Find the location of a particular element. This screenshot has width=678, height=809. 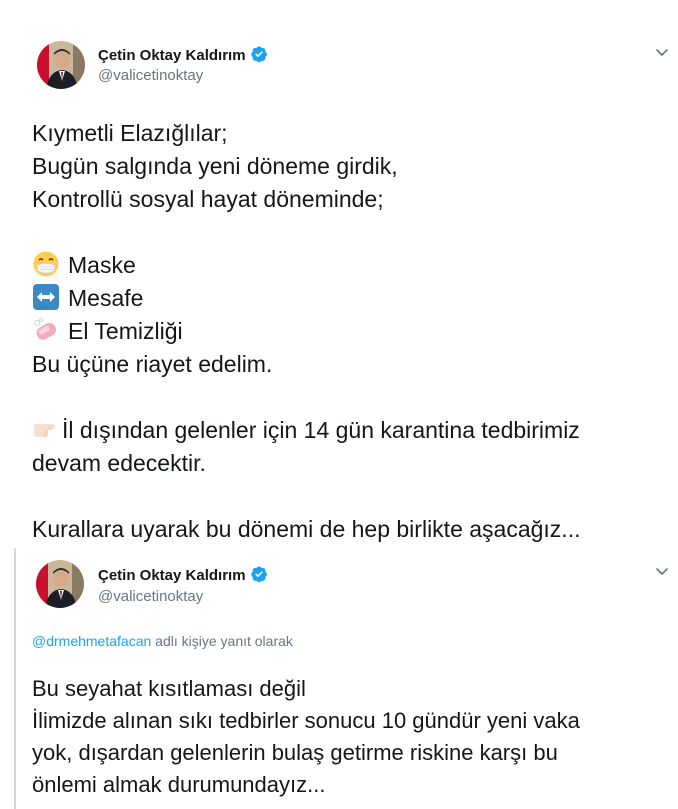

tweet-line-hygiene: El Temizliği is located at coordinates (350, 331).